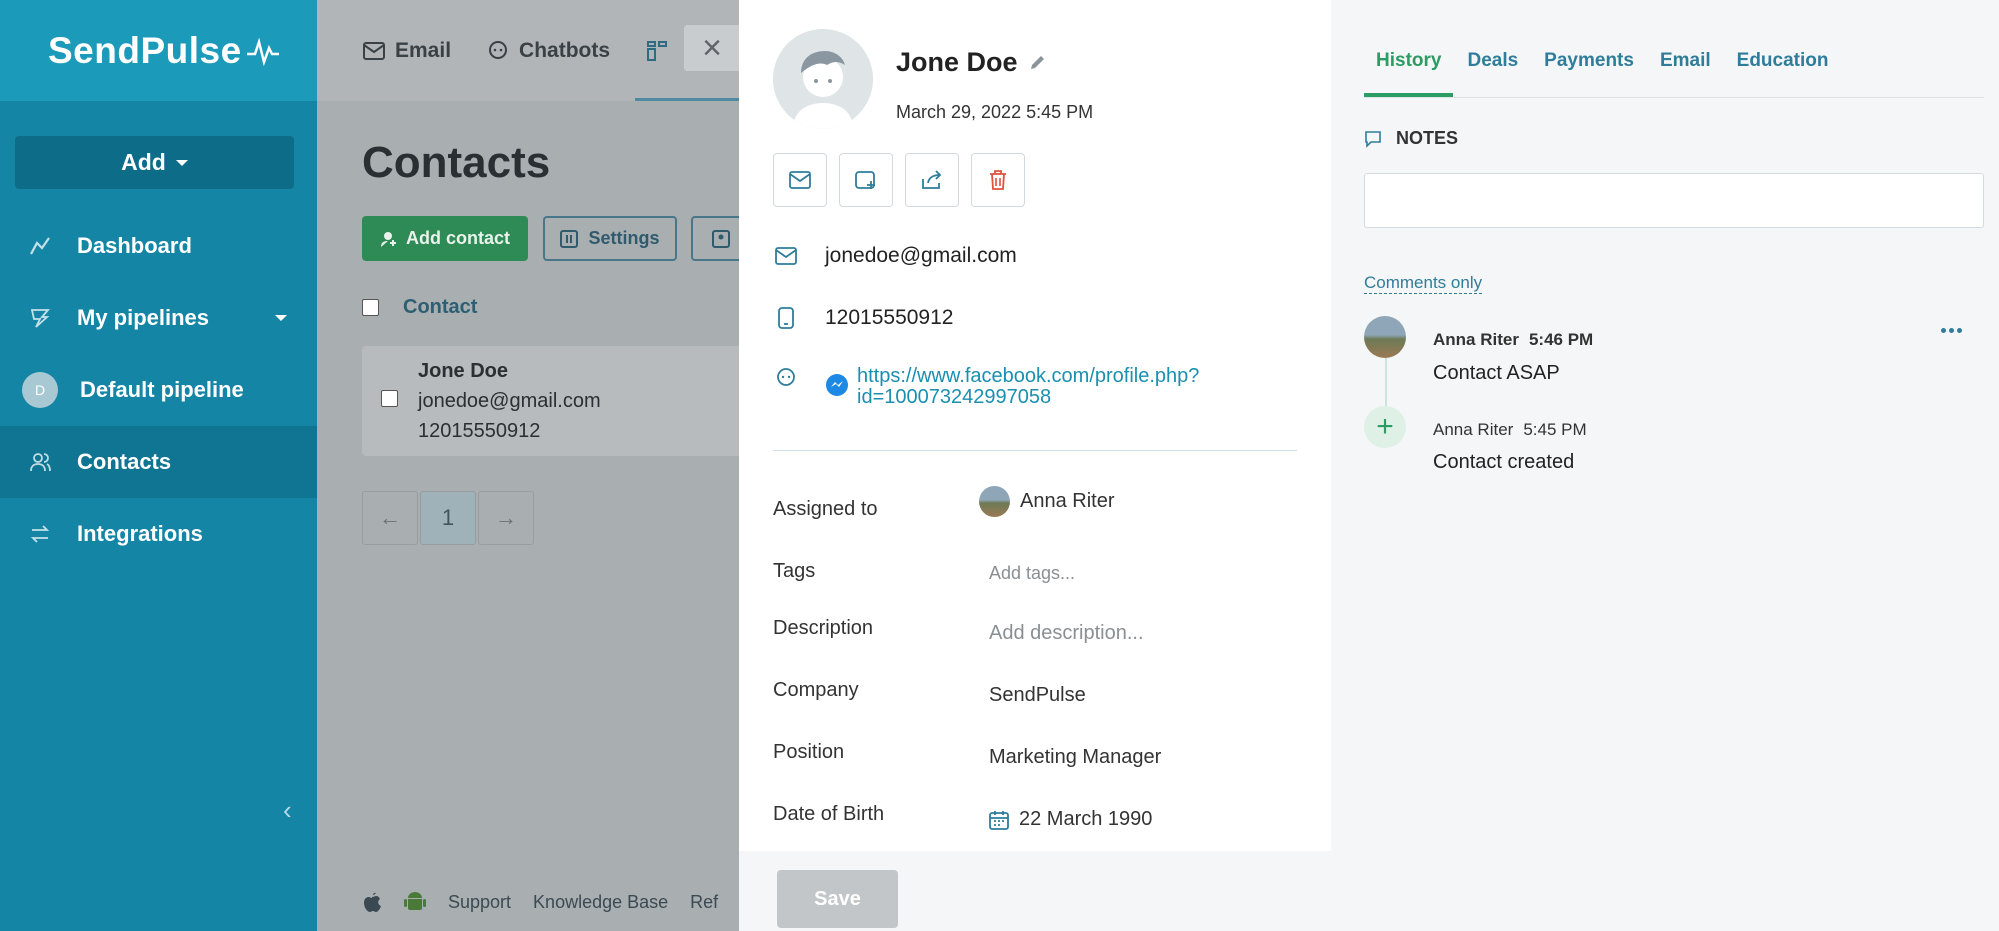 The height and width of the screenshot is (931, 1999). Describe the element at coordinates (1385, 427) in the screenshot. I see `plus-icon: +` at that location.